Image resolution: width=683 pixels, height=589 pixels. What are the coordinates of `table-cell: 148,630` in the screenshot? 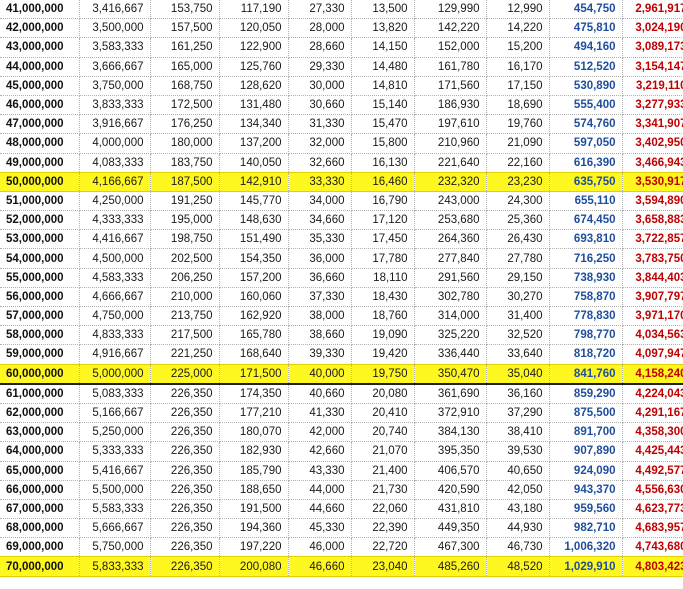 It's located at (254, 220).